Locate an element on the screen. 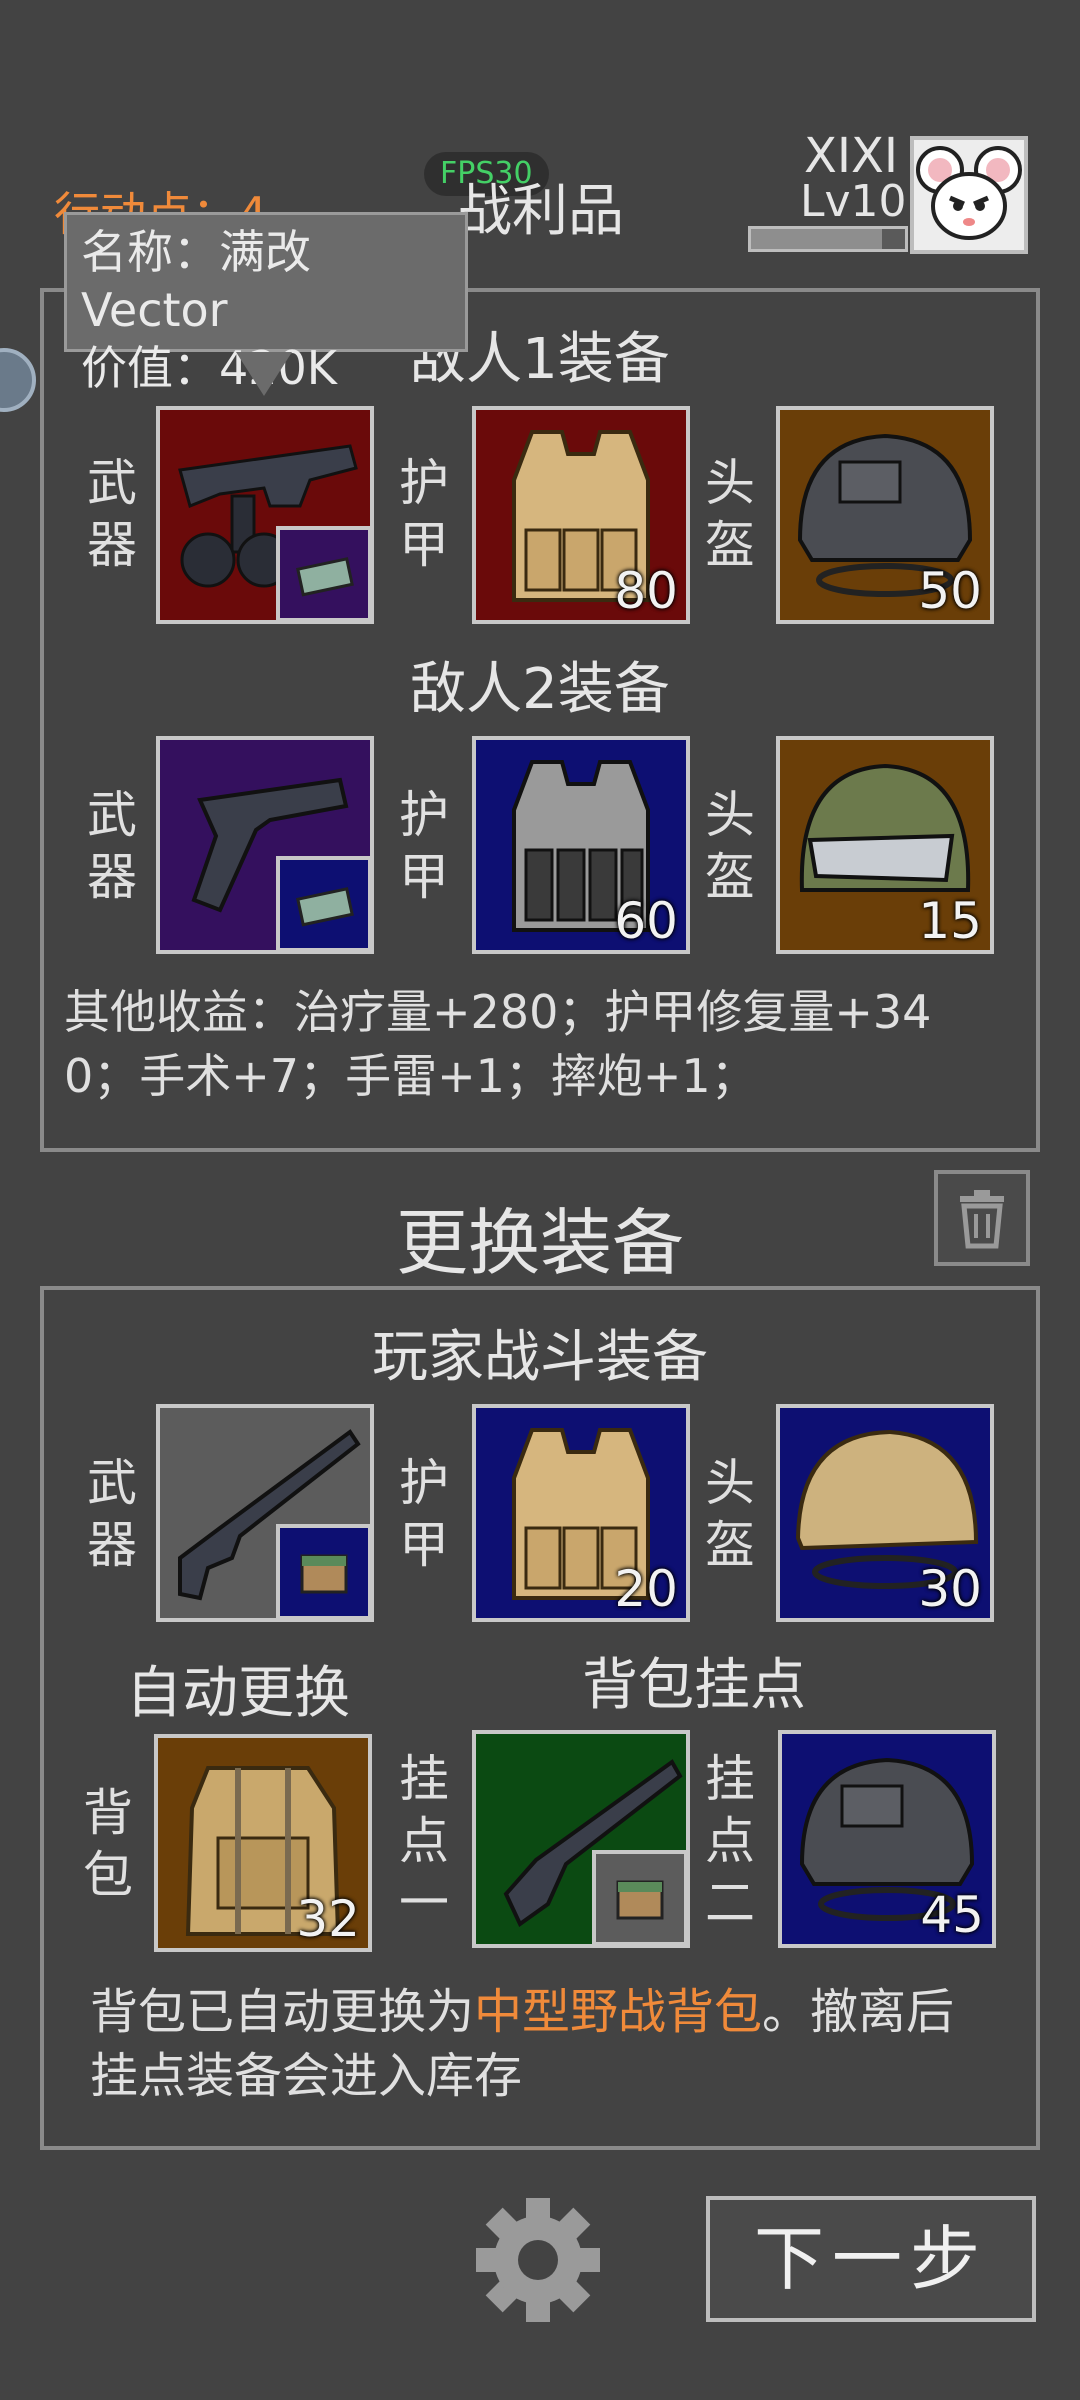 The height and width of the screenshot is (2400, 1080). player-helmet-slot: 30 is located at coordinates (885, 1513).